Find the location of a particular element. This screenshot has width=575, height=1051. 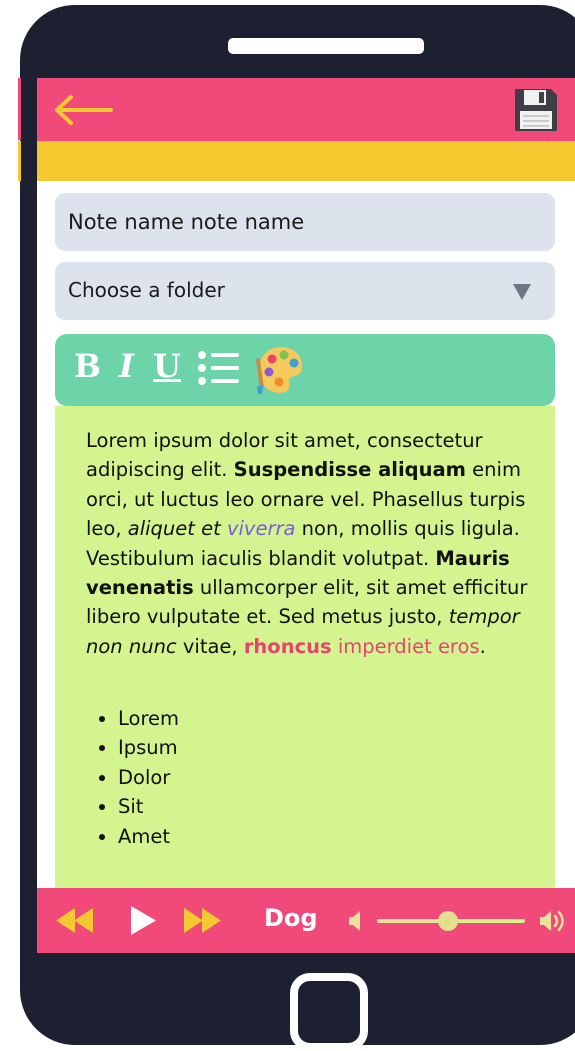

rewind-icon is located at coordinates (74, 920).